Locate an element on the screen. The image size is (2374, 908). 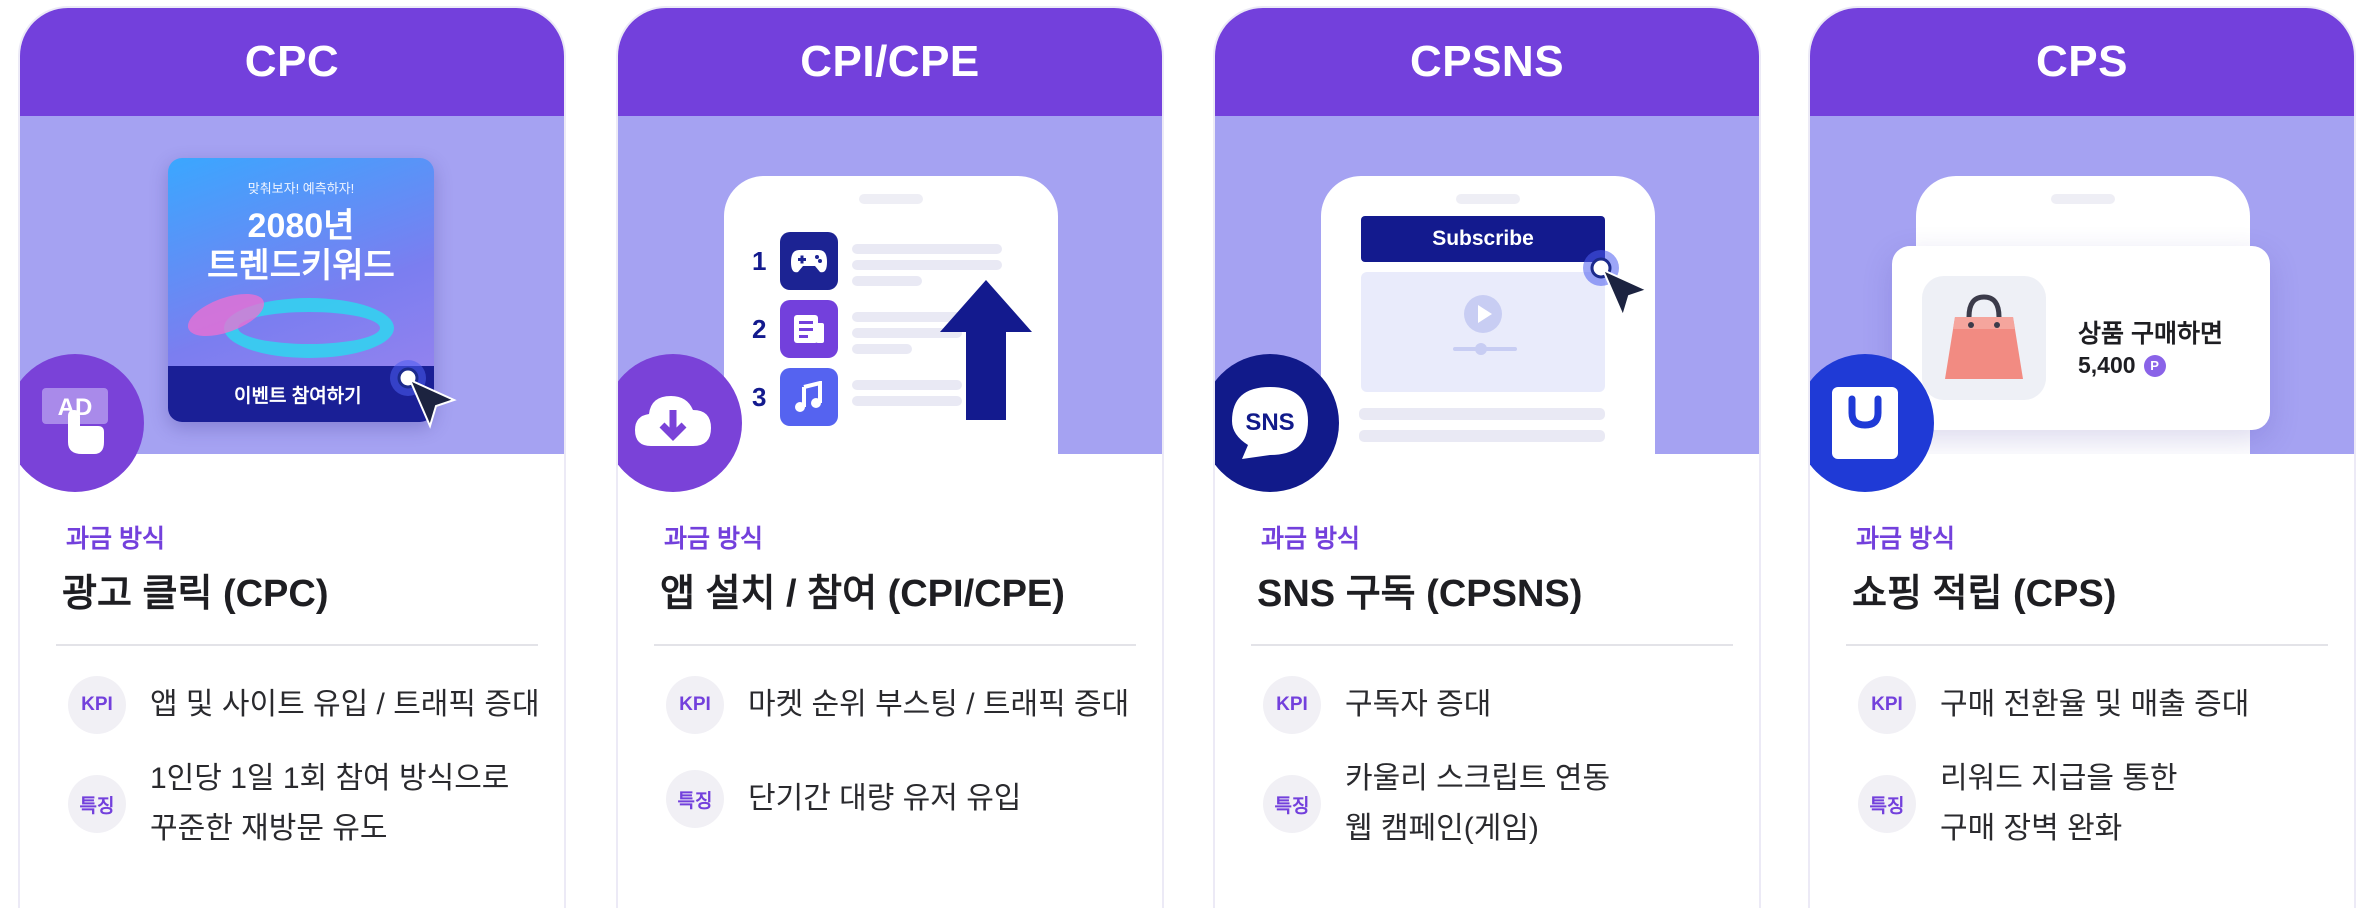
feature-text: 카울리 스크립트 연동 웹 캠페인(게임) is located at coordinates (1477, 804).